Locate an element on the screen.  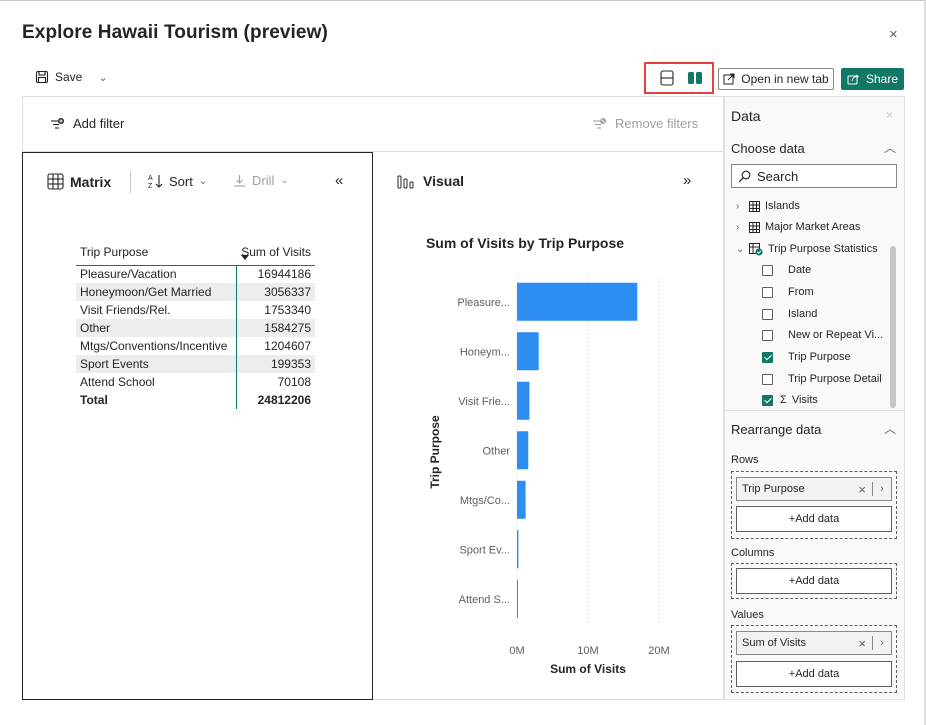
side-by-side-layout-icon is located at coordinates (695, 78).